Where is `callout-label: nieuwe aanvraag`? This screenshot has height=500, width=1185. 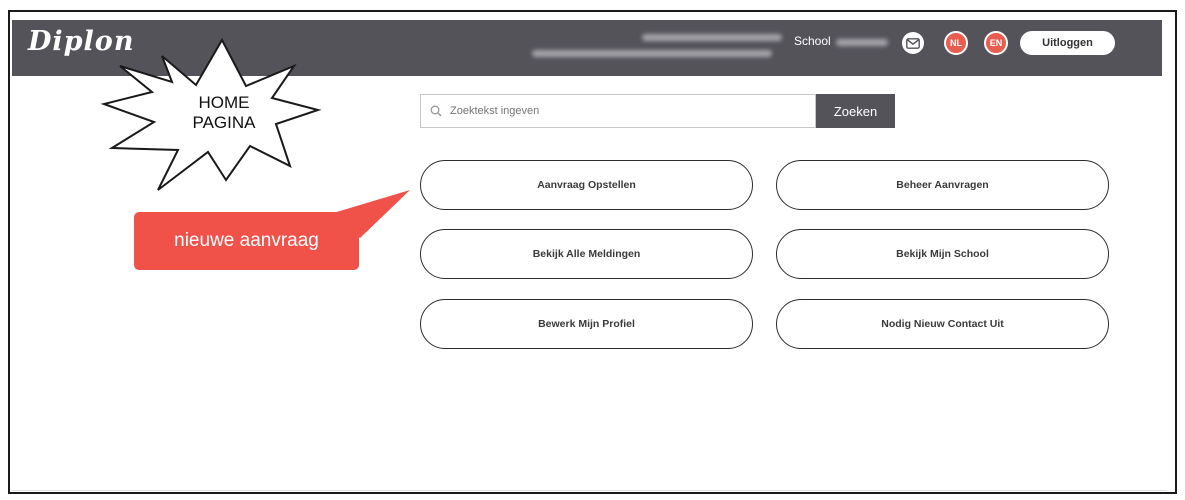 callout-label: nieuwe aanvraag is located at coordinates (246, 240).